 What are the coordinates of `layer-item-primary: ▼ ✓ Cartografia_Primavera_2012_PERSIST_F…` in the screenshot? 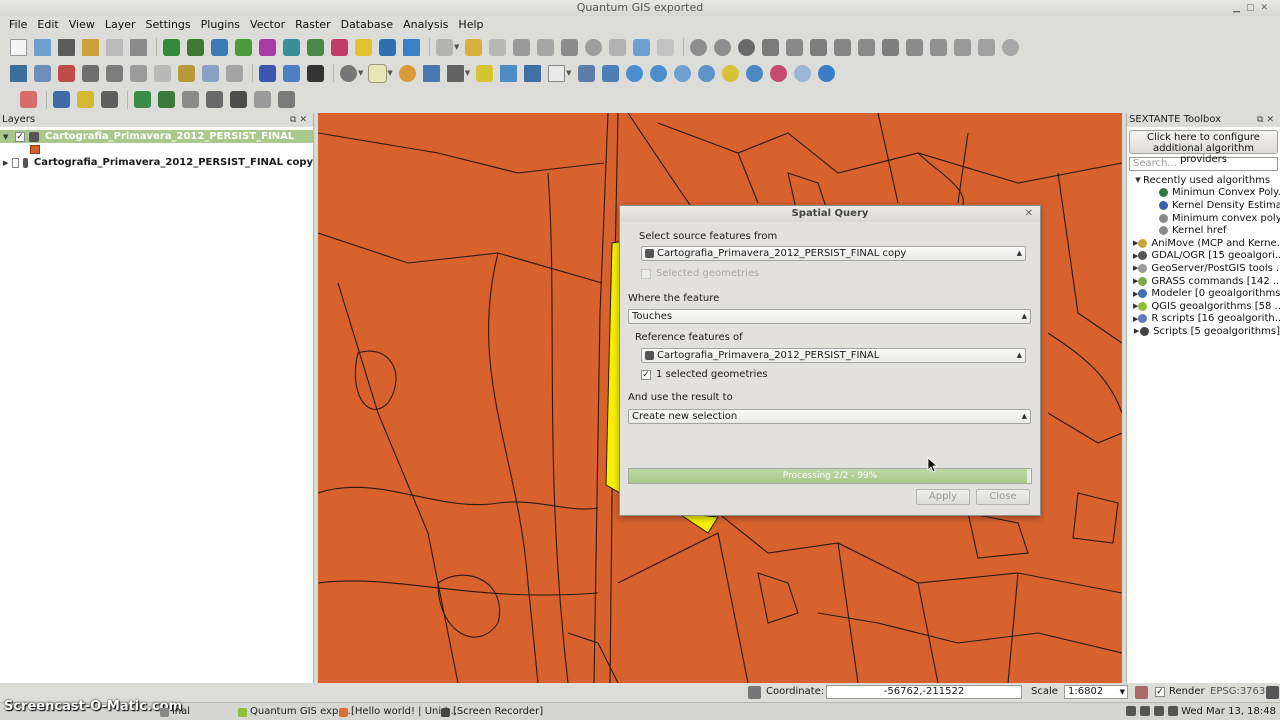 It's located at (156, 136).